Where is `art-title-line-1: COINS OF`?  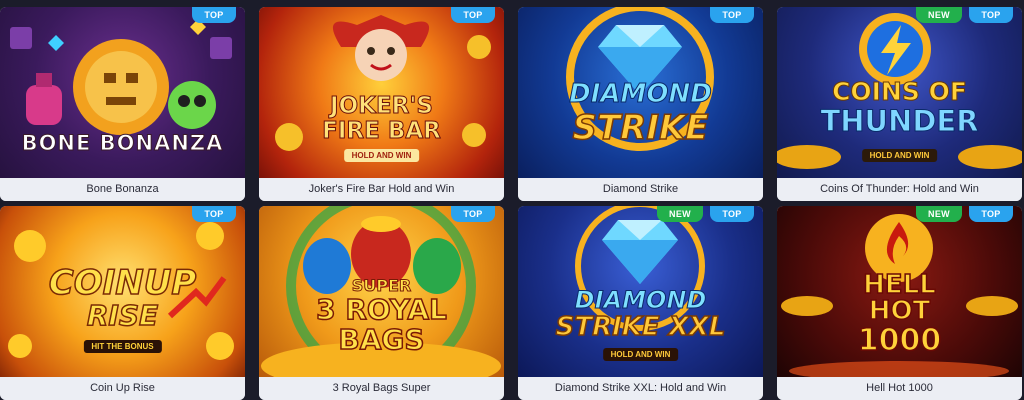
art-title-line-1: COINS OF is located at coordinates (900, 91).